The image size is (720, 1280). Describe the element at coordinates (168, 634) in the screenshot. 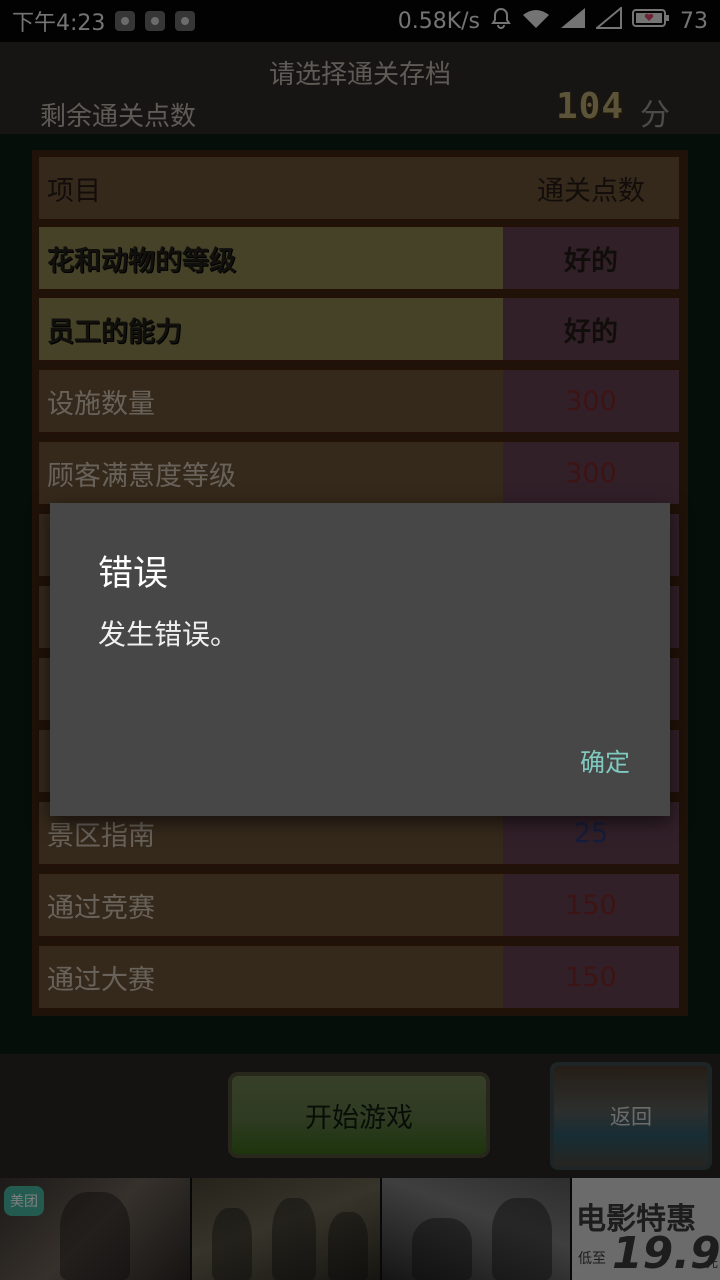

I see `dialog-message: 发生错误。` at that location.